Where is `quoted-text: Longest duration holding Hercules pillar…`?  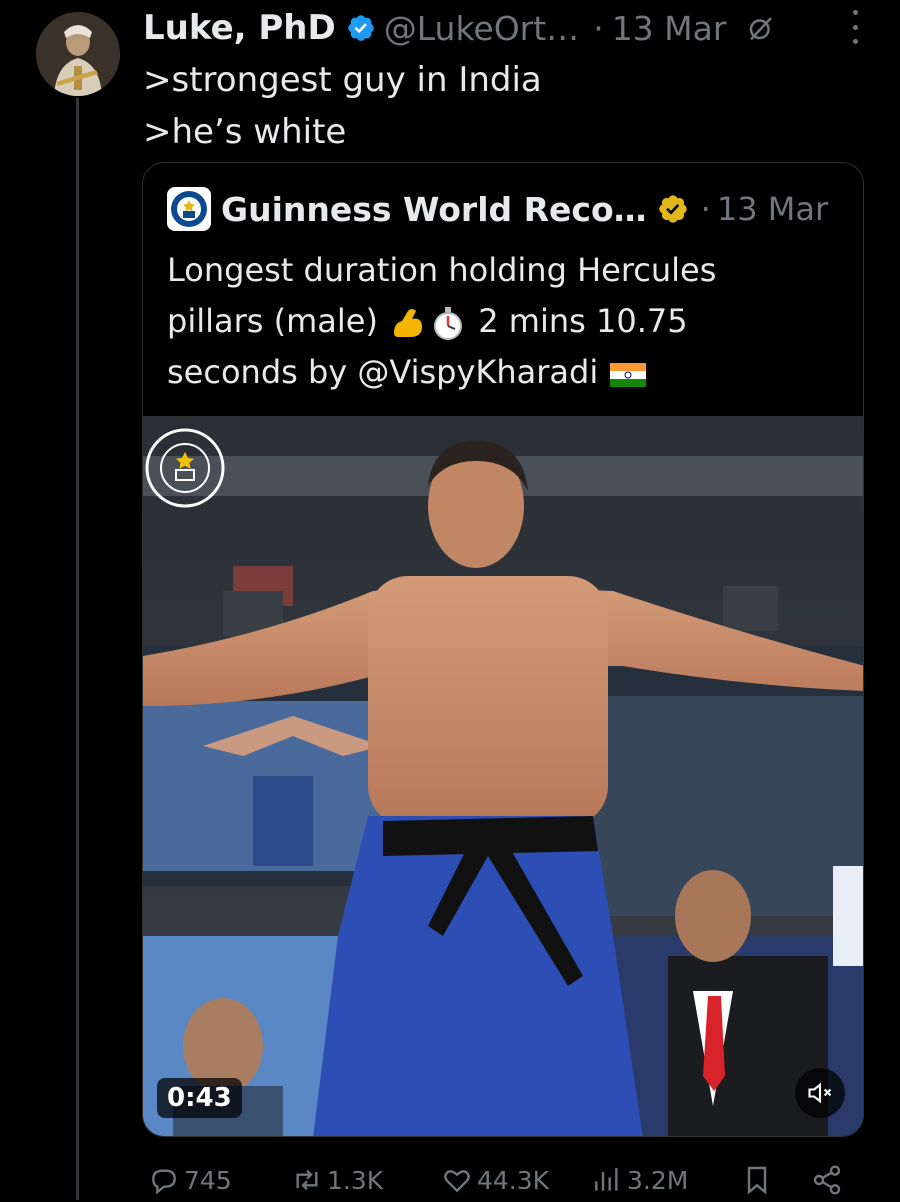 quoted-text: Longest duration holding Hercules pillar… is located at coordinates (500, 321).